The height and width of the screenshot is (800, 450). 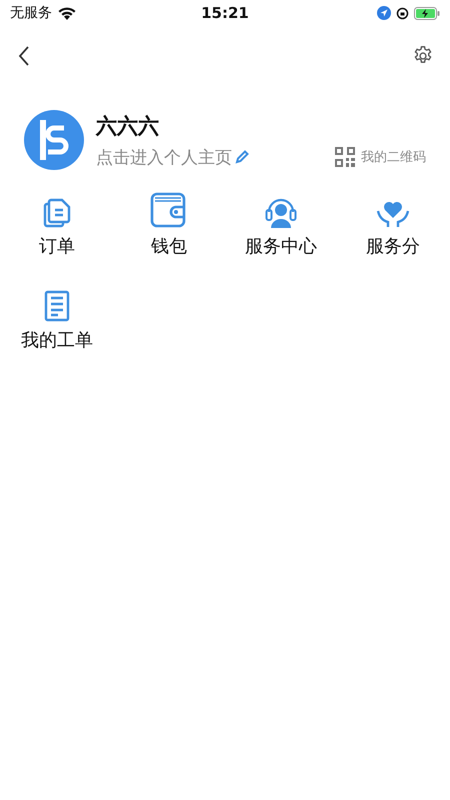 What do you see at coordinates (281, 212) in the screenshot?
I see `headset-icon` at bounding box center [281, 212].